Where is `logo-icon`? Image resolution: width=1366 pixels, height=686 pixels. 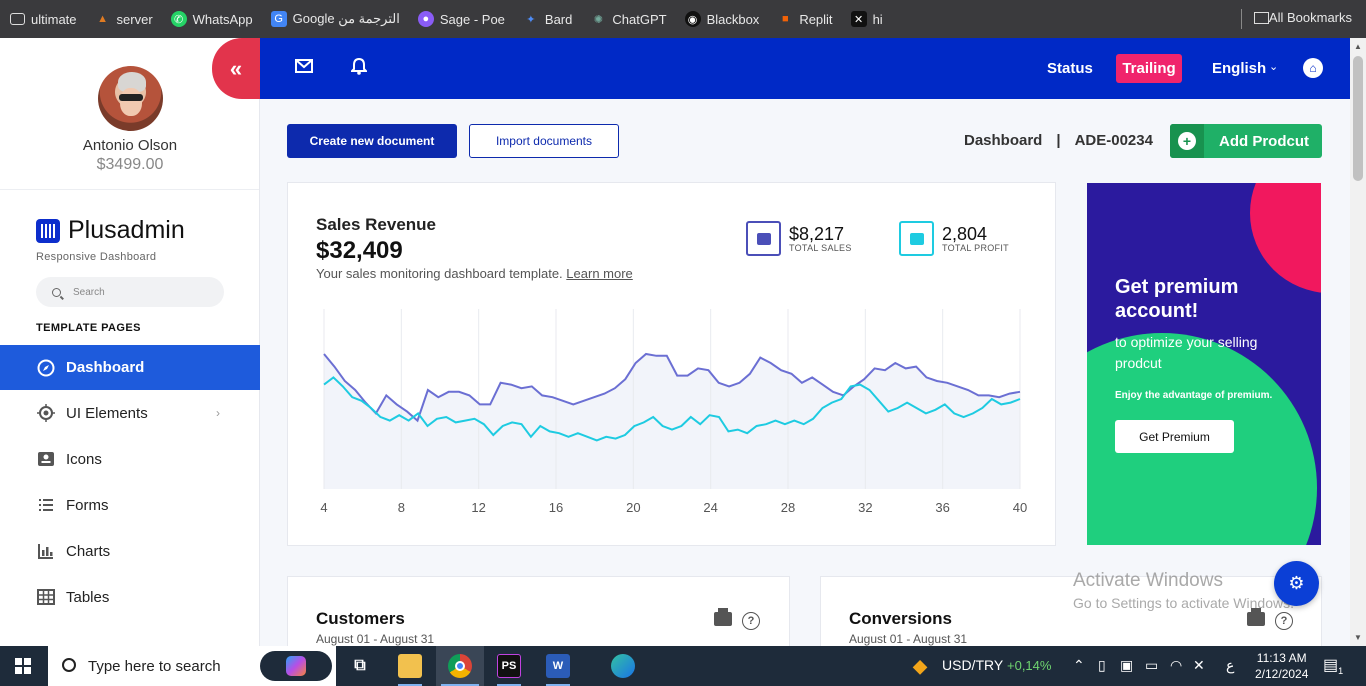
logo-icon is located at coordinates (48, 230).